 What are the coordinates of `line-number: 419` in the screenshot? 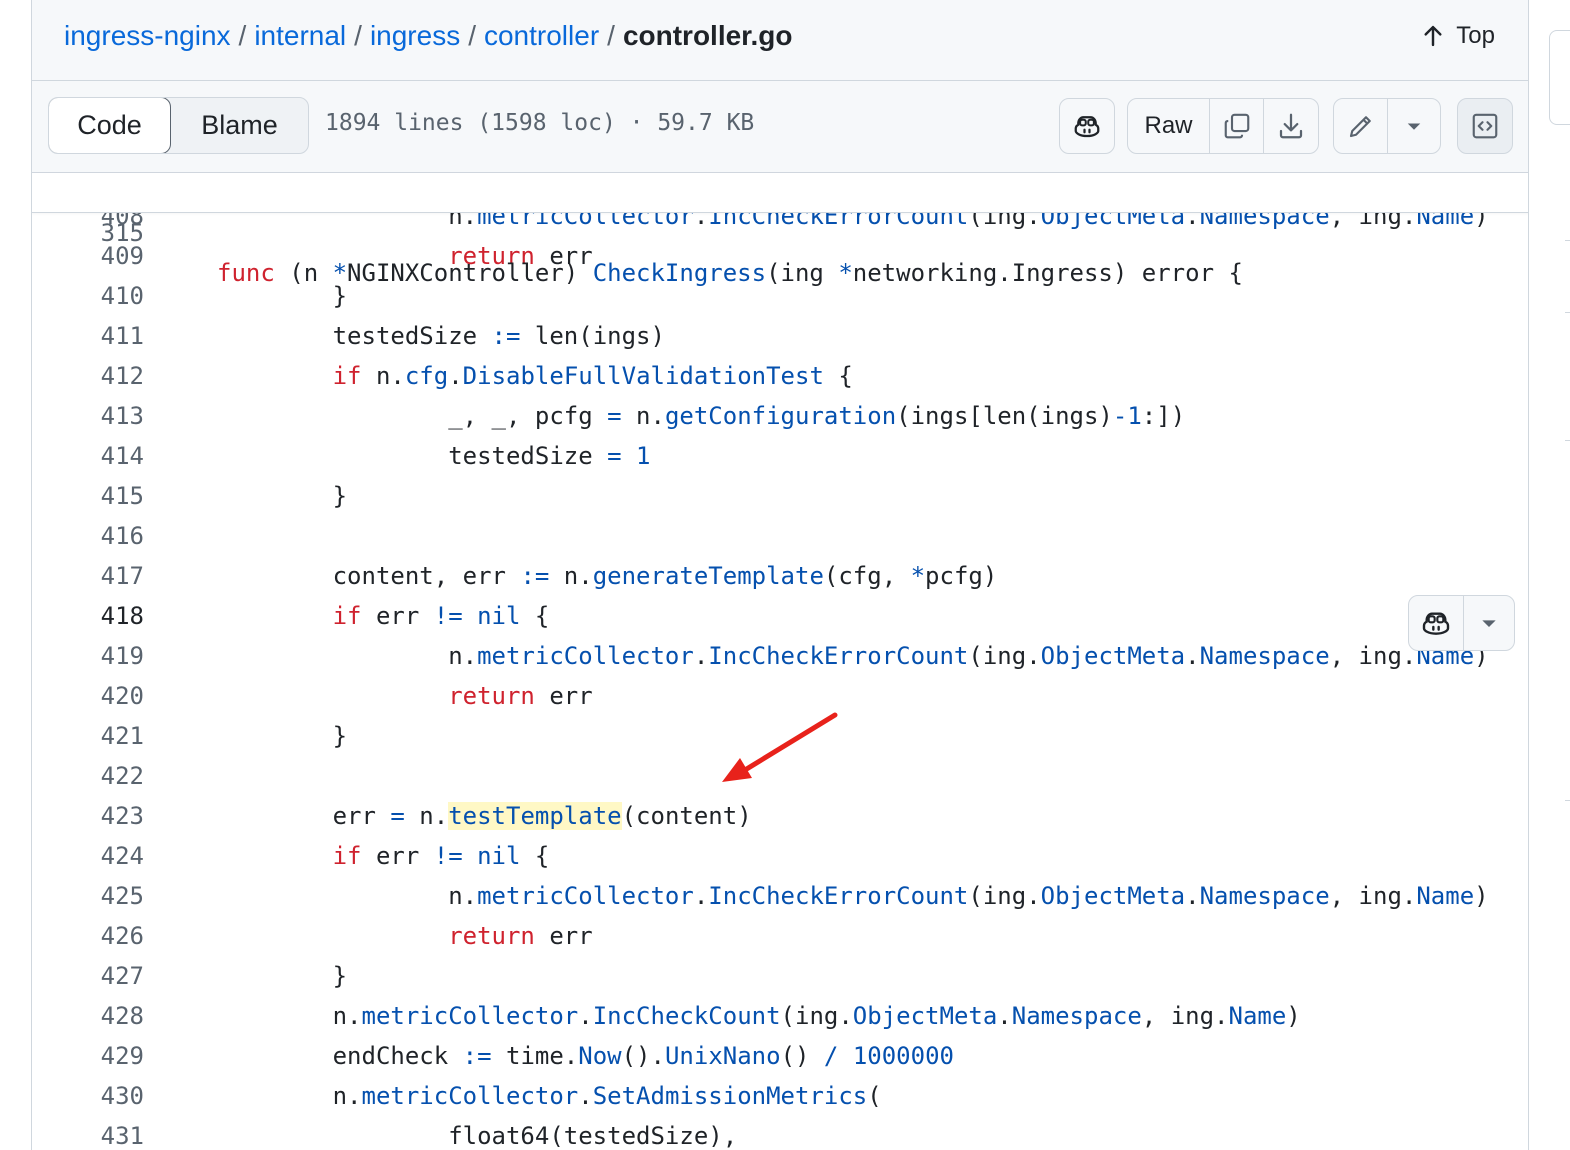 It's located at (88, 656).